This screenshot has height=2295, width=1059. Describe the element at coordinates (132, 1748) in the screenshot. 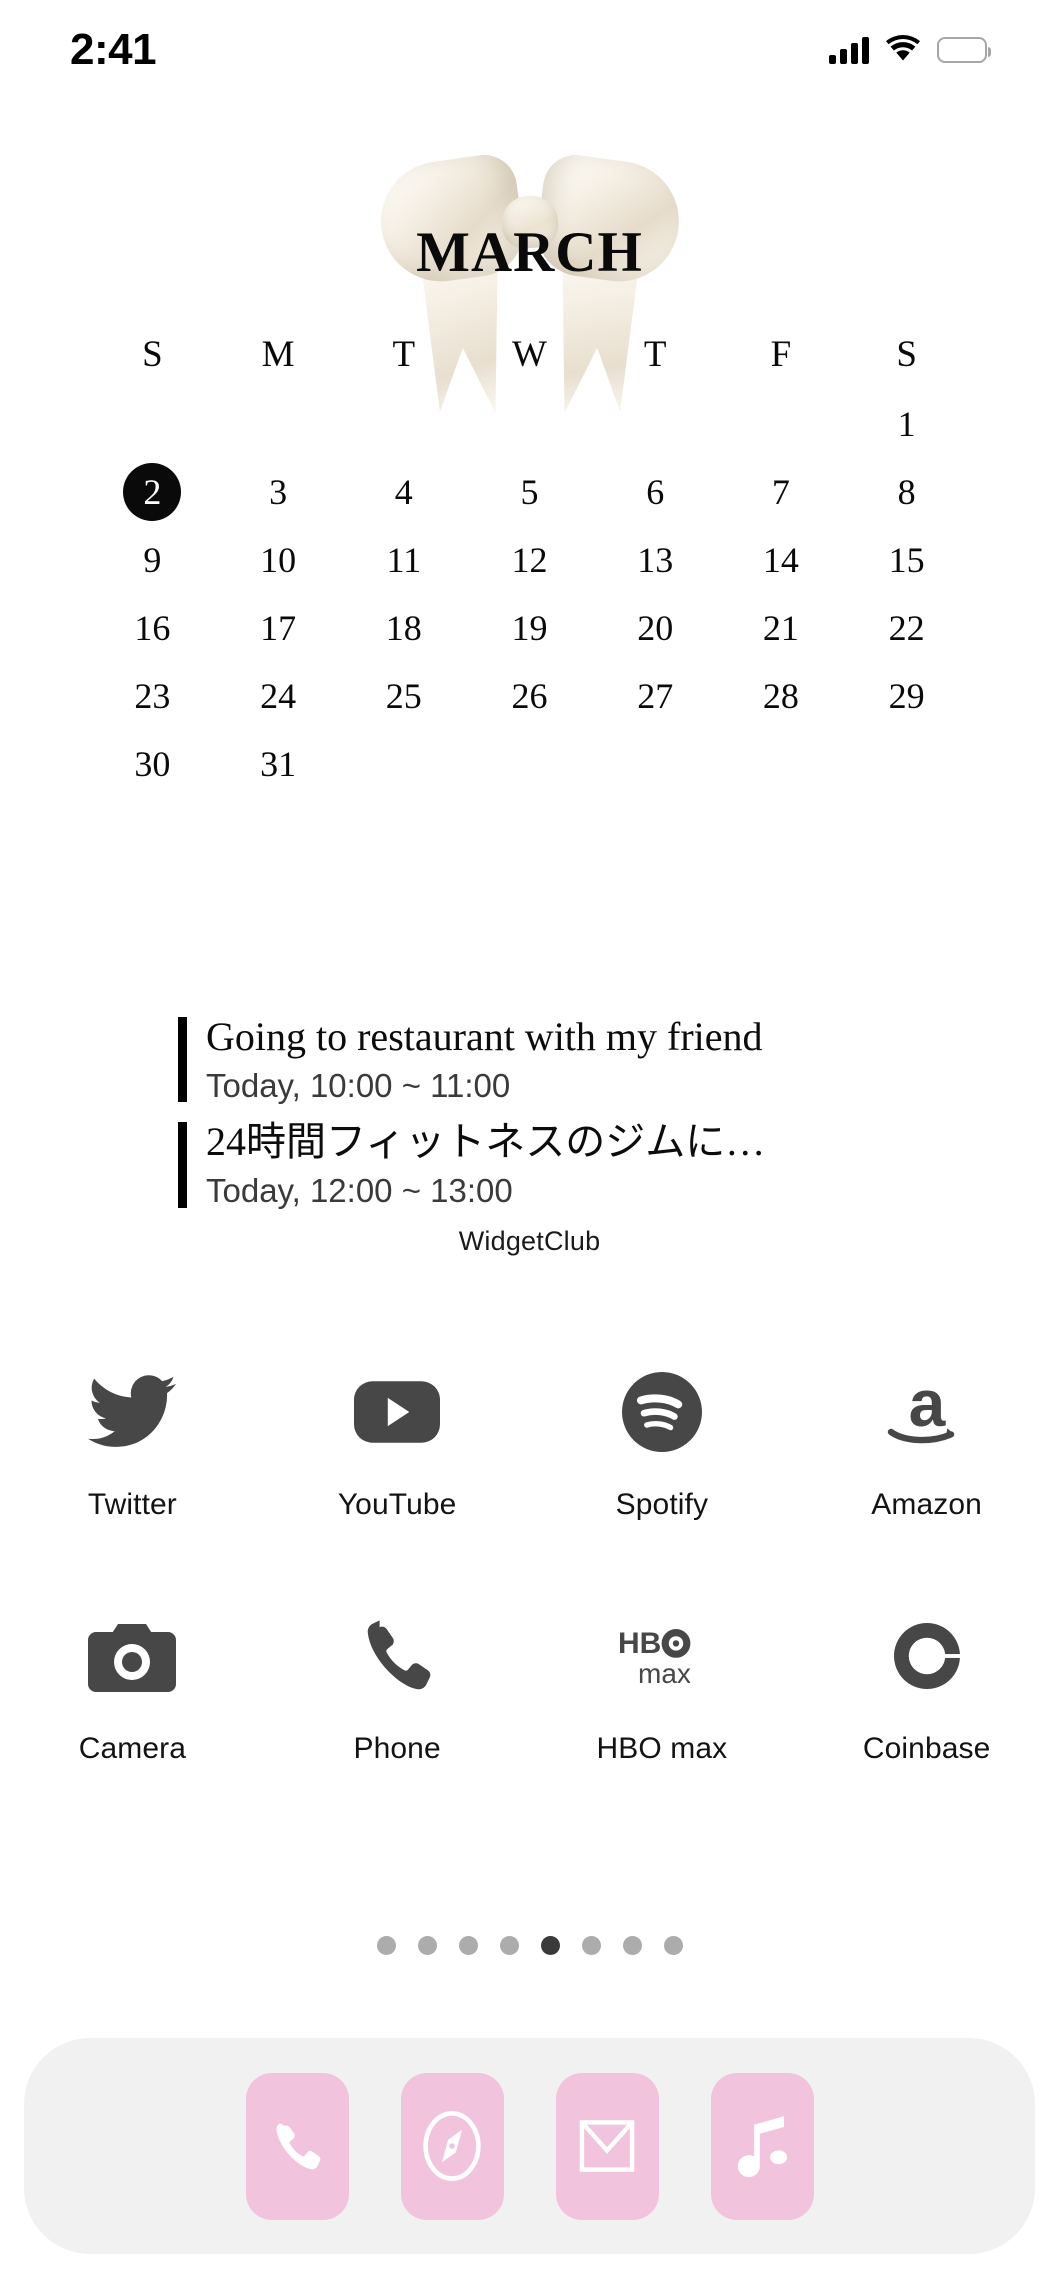

I see `app-label: Camera` at that location.